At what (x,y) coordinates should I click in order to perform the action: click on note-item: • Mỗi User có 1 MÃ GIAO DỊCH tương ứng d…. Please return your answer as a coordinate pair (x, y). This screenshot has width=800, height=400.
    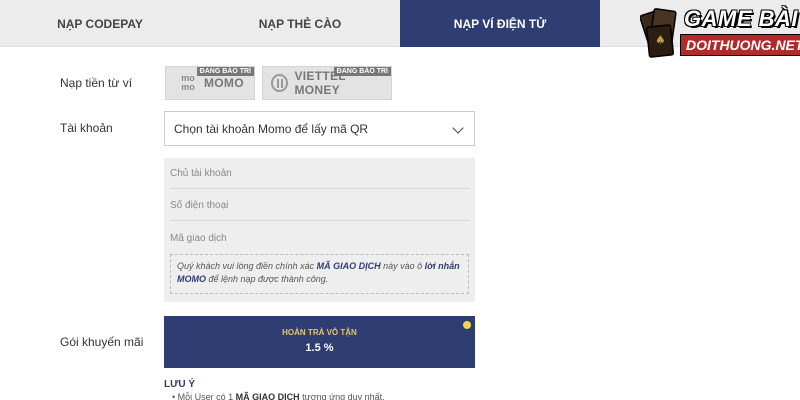
    Looking at the image, I should click on (278, 396).